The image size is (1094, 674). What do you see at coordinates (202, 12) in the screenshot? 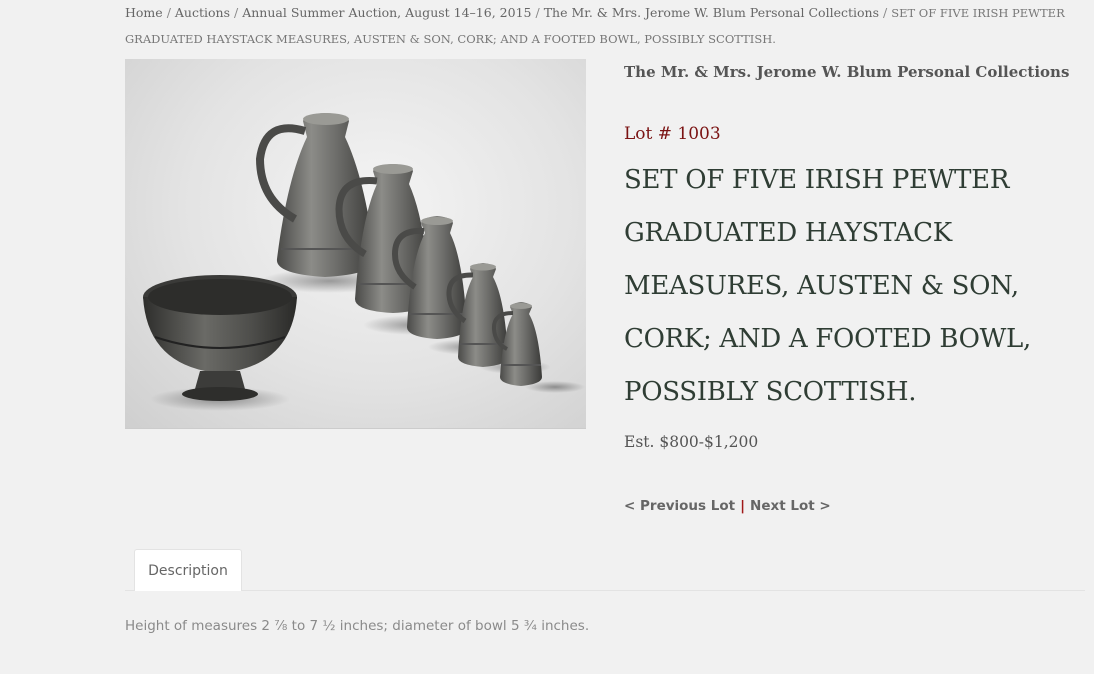
I see `breadcrumb-auctions-link: Auctions` at bounding box center [202, 12].